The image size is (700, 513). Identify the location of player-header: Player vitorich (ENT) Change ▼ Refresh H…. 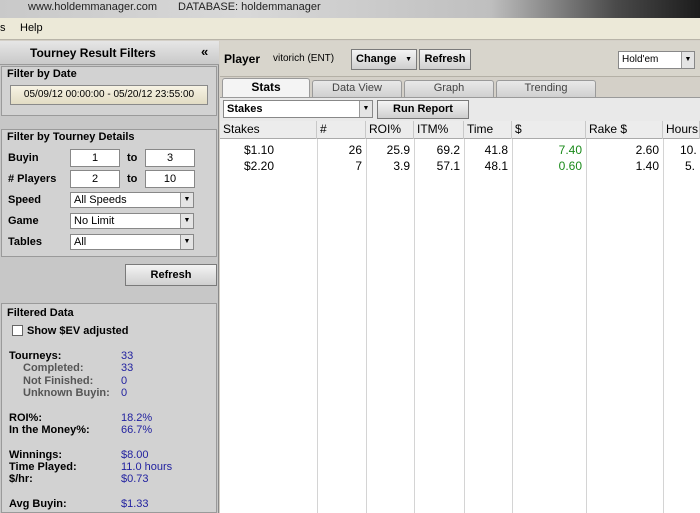
(460, 59).